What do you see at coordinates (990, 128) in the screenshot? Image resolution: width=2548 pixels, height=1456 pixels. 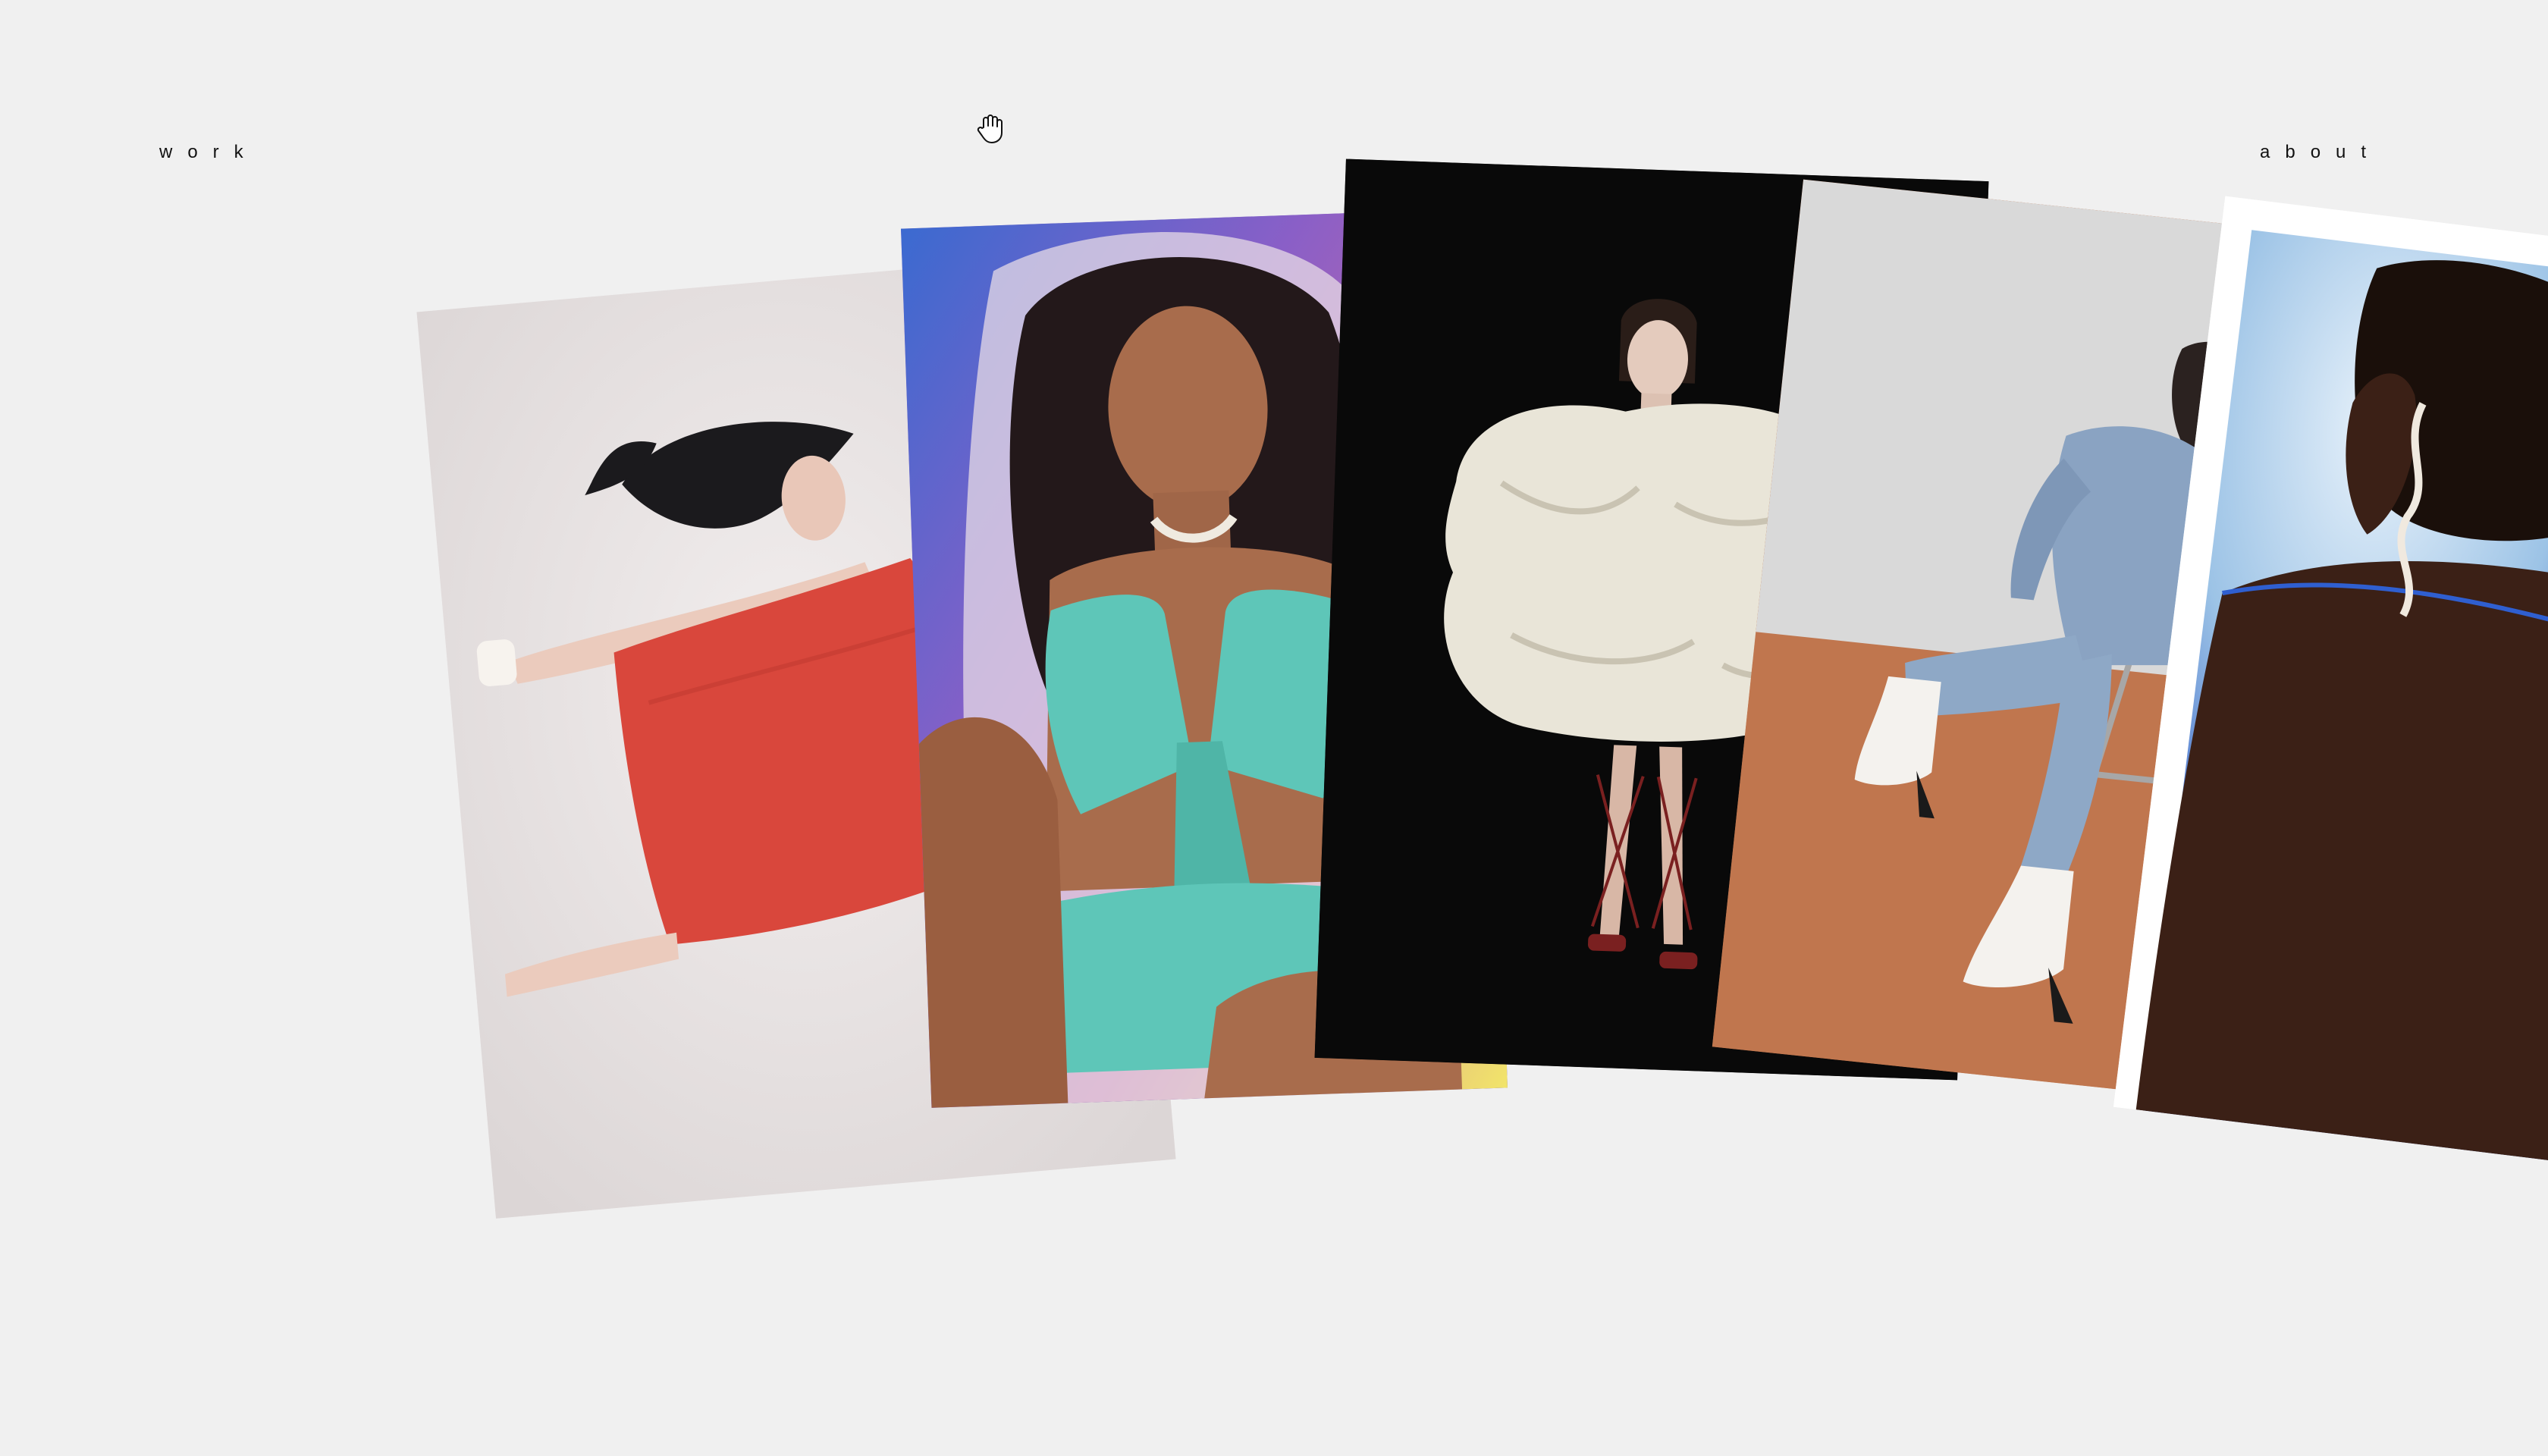 I see `hand-grab-icon` at bounding box center [990, 128].